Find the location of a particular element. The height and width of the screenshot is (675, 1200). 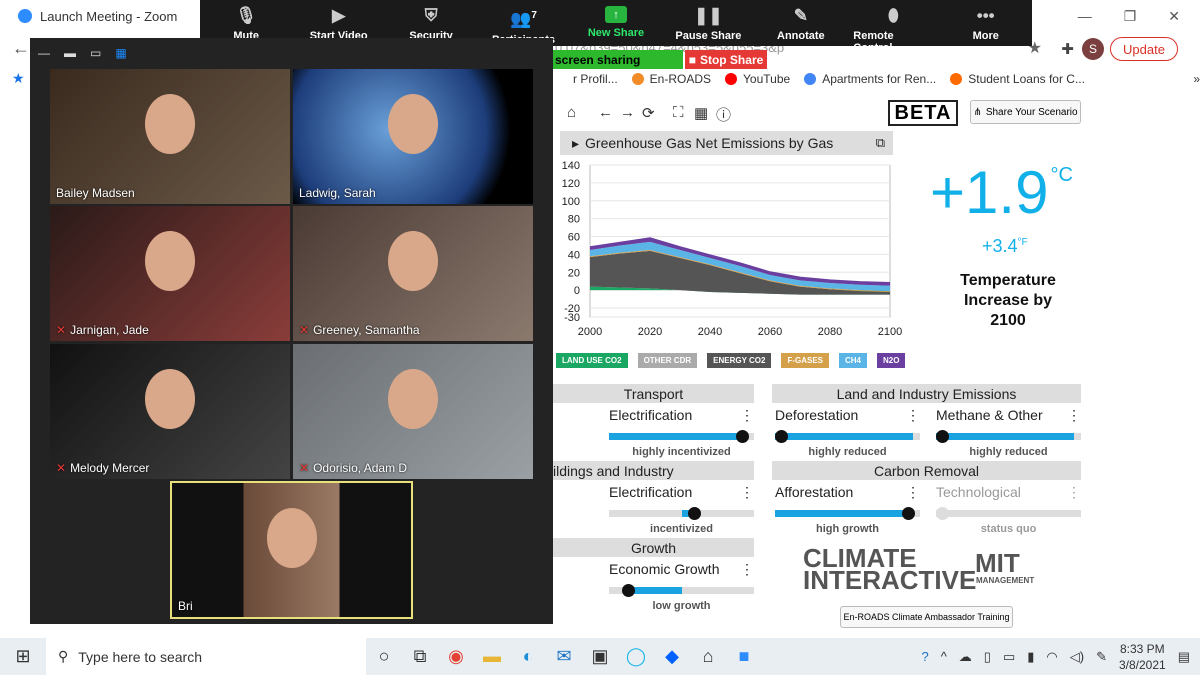

share-scenario-button: ⋔ Share Your Scenario is located at coordinates (1025, 112).